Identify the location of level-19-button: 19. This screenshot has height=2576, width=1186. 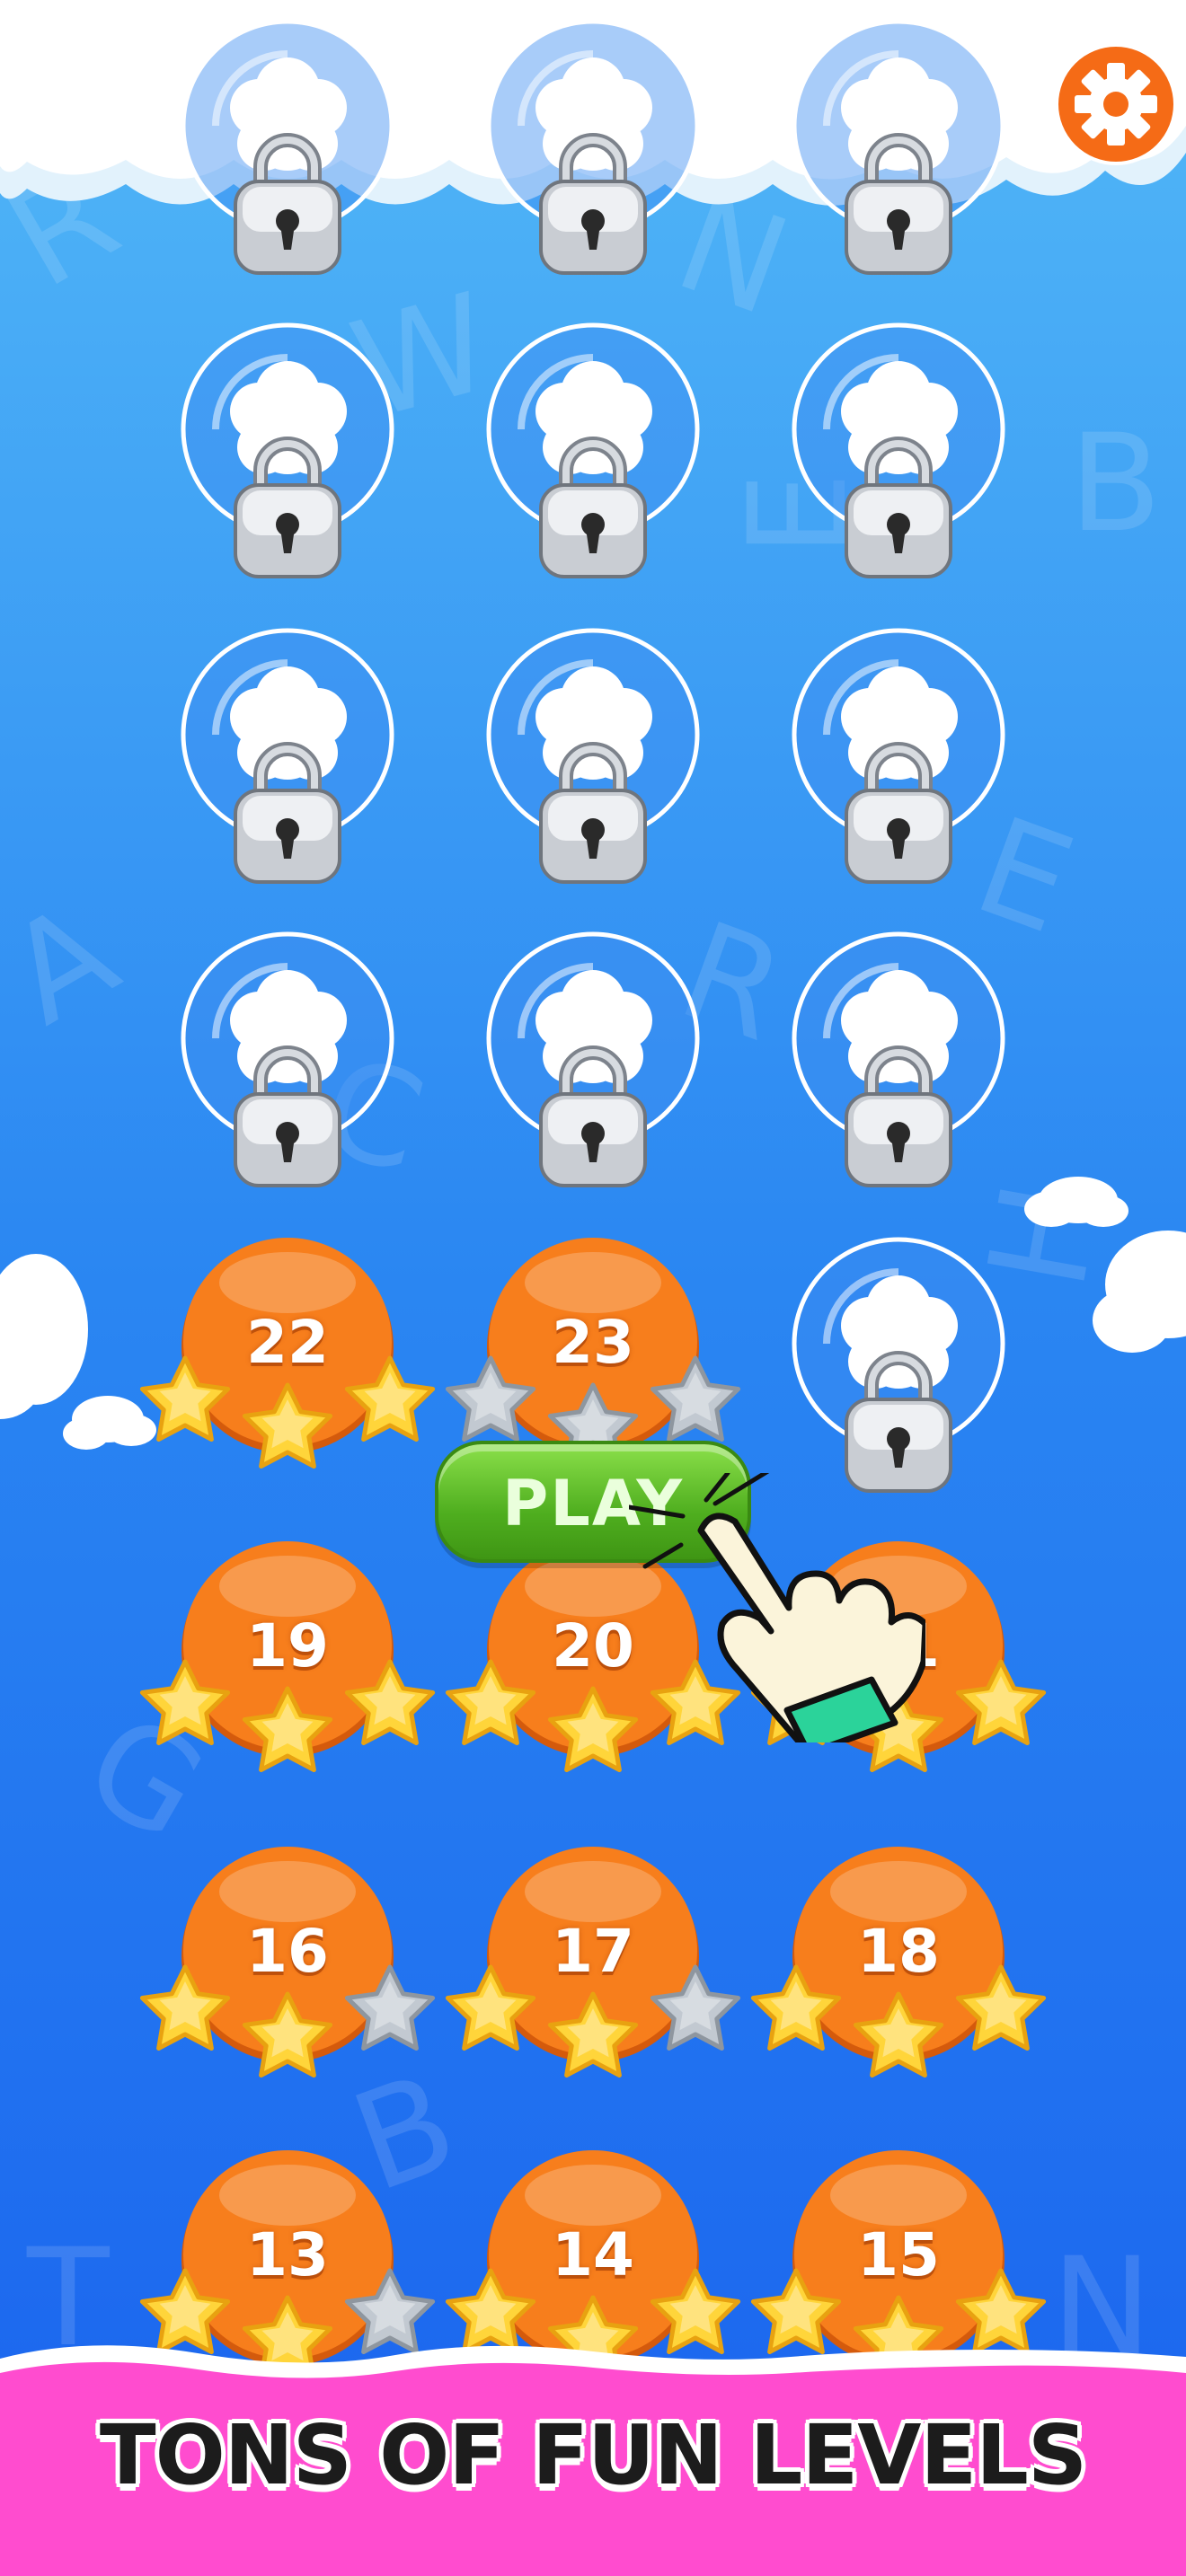
(287, 1674).